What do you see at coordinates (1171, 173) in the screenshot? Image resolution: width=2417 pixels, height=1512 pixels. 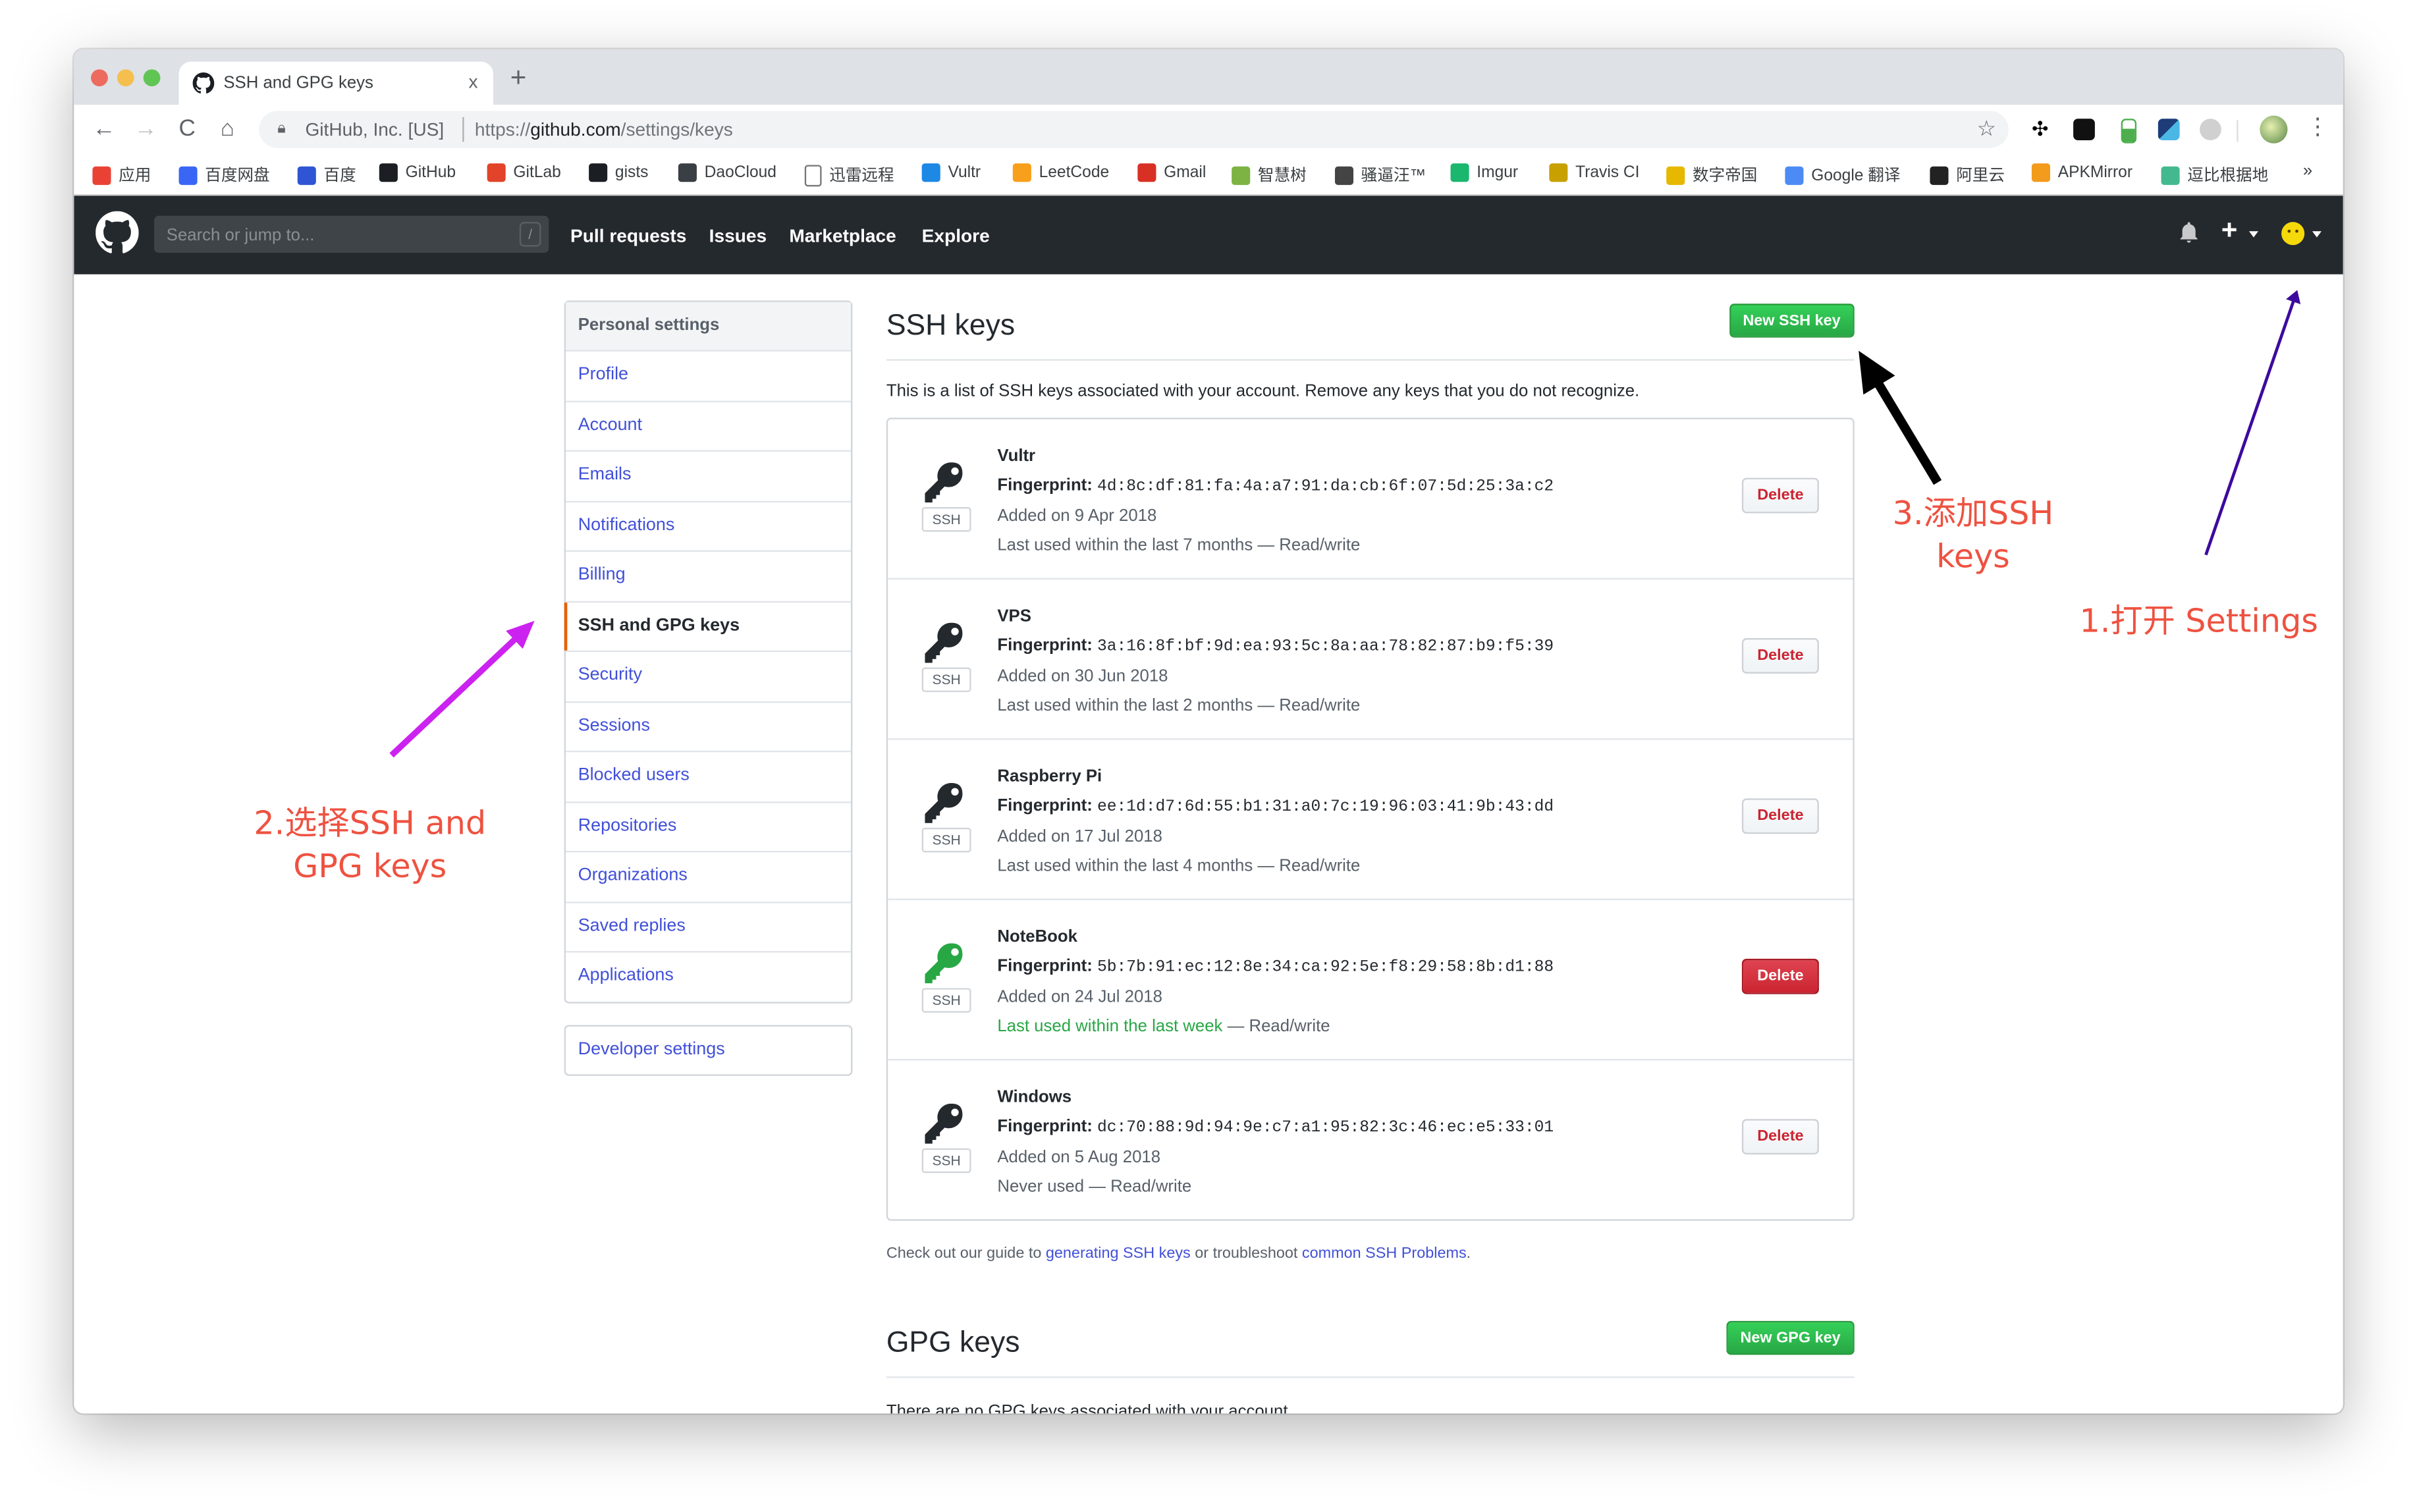 I see `bookmark-item: Gmail` at bounding box center [1171, 173].